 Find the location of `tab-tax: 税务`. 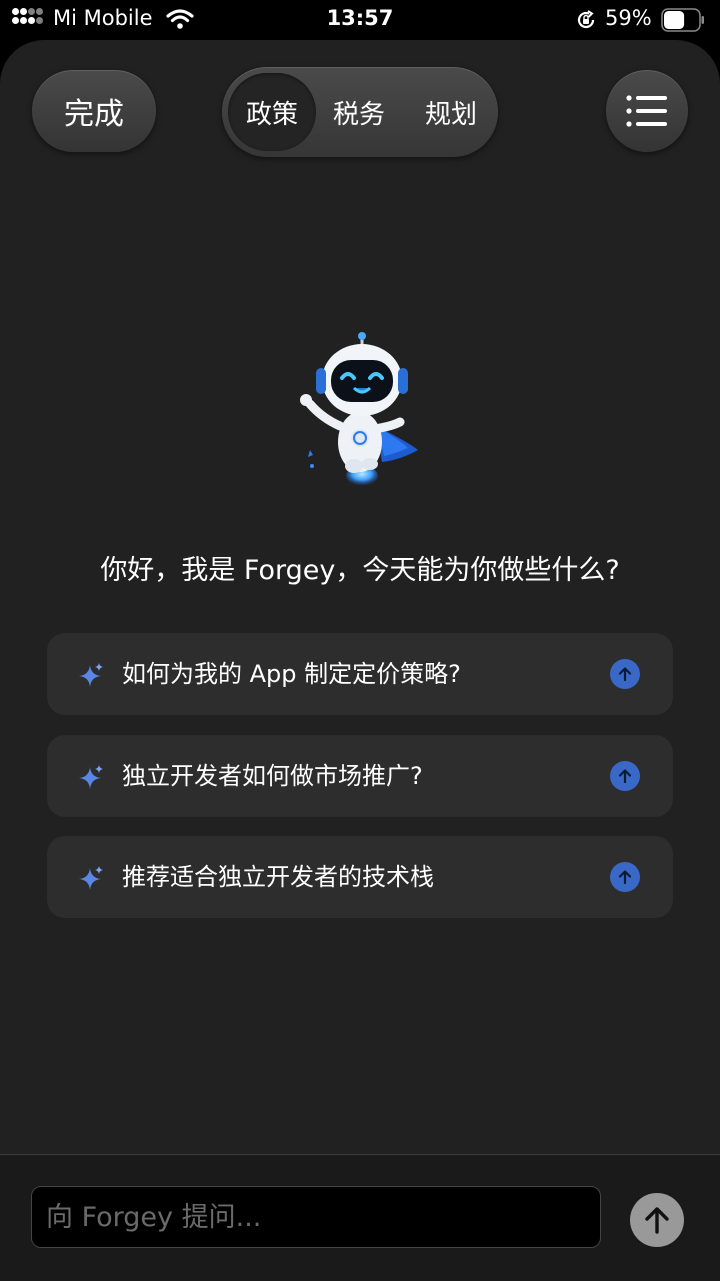

tab-tax: 税务 is located at coordinates (359, 112).